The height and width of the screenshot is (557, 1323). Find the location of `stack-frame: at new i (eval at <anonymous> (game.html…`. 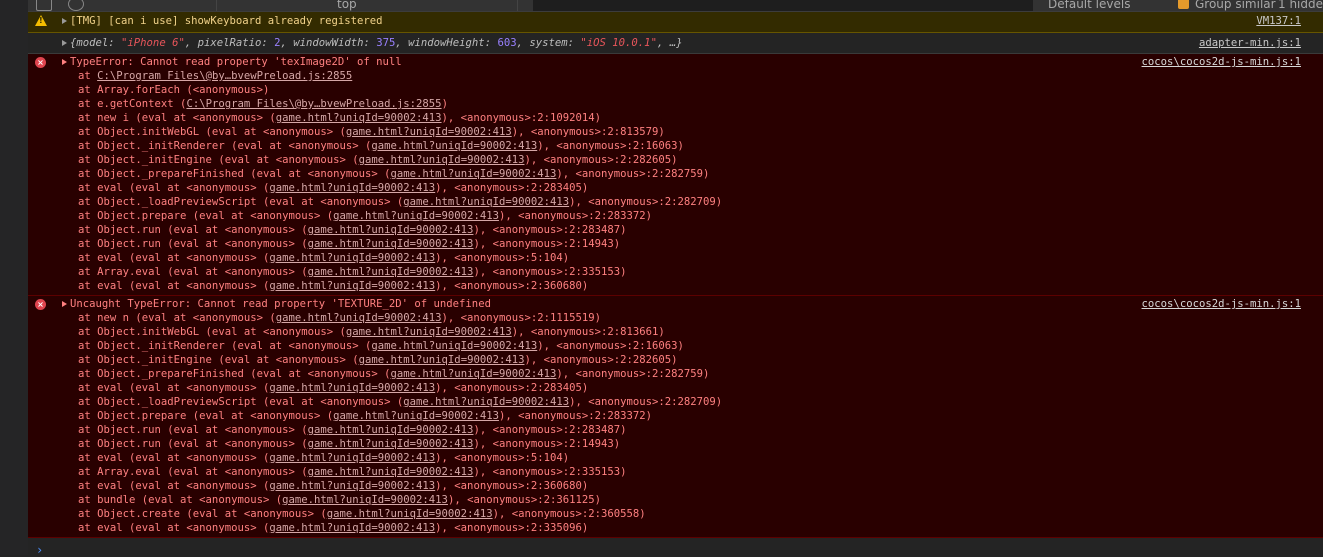

stack-frame: at new i (eval at <anonymous> (game.html… is located at coordinates (681, 118).